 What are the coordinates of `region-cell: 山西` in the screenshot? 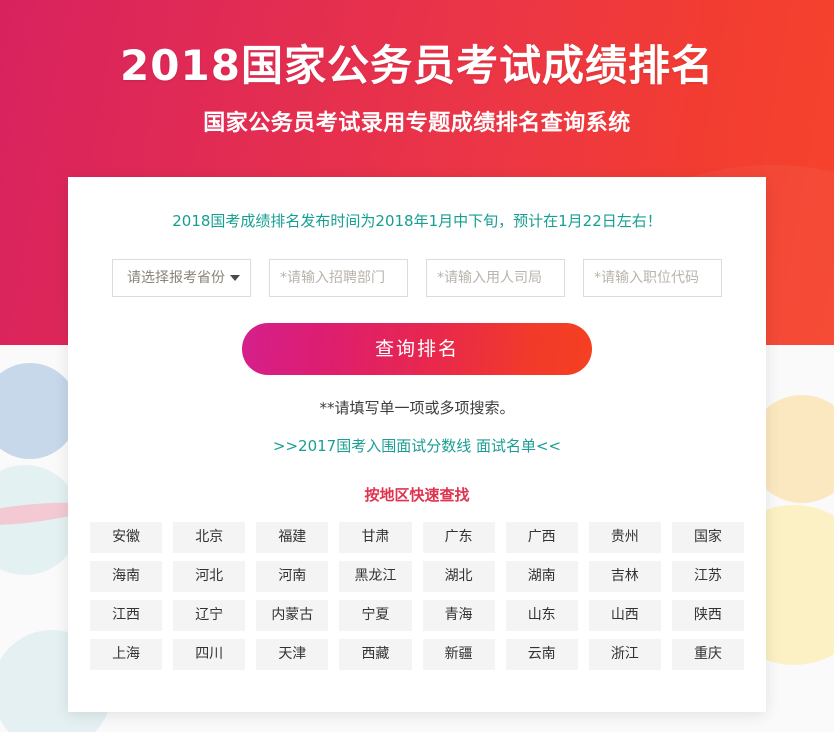 It's located at (624, 615).